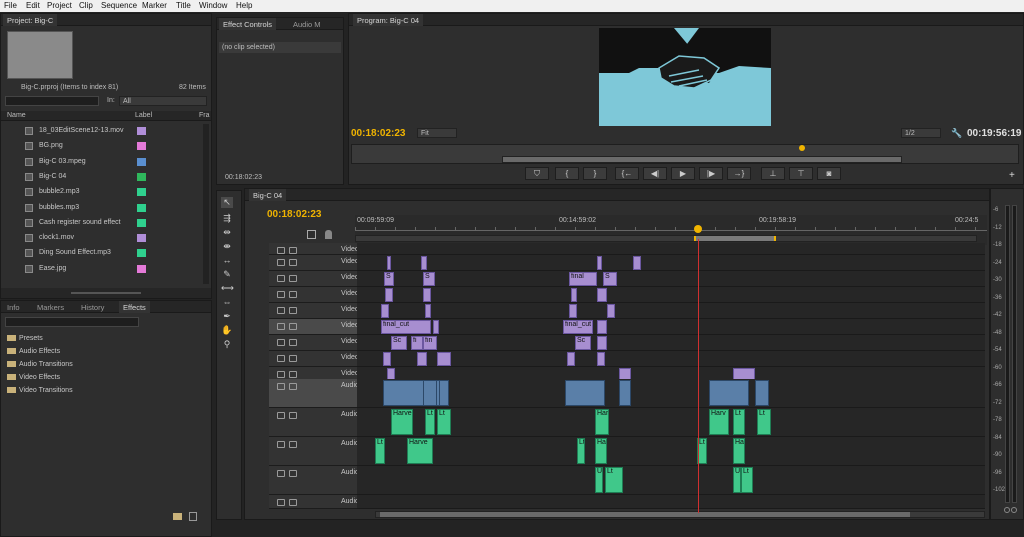  I want to click on video-clip: fi, so click(417, 343).